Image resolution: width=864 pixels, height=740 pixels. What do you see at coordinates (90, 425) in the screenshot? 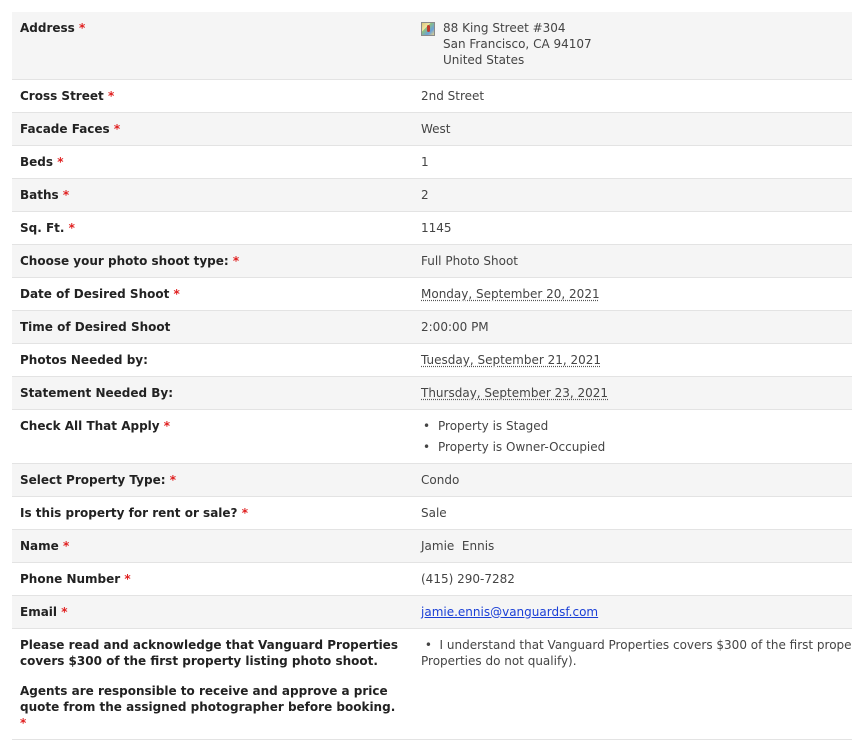
I see `field-label-check-all: Check All That Apply` at bounding box center [90, 425].